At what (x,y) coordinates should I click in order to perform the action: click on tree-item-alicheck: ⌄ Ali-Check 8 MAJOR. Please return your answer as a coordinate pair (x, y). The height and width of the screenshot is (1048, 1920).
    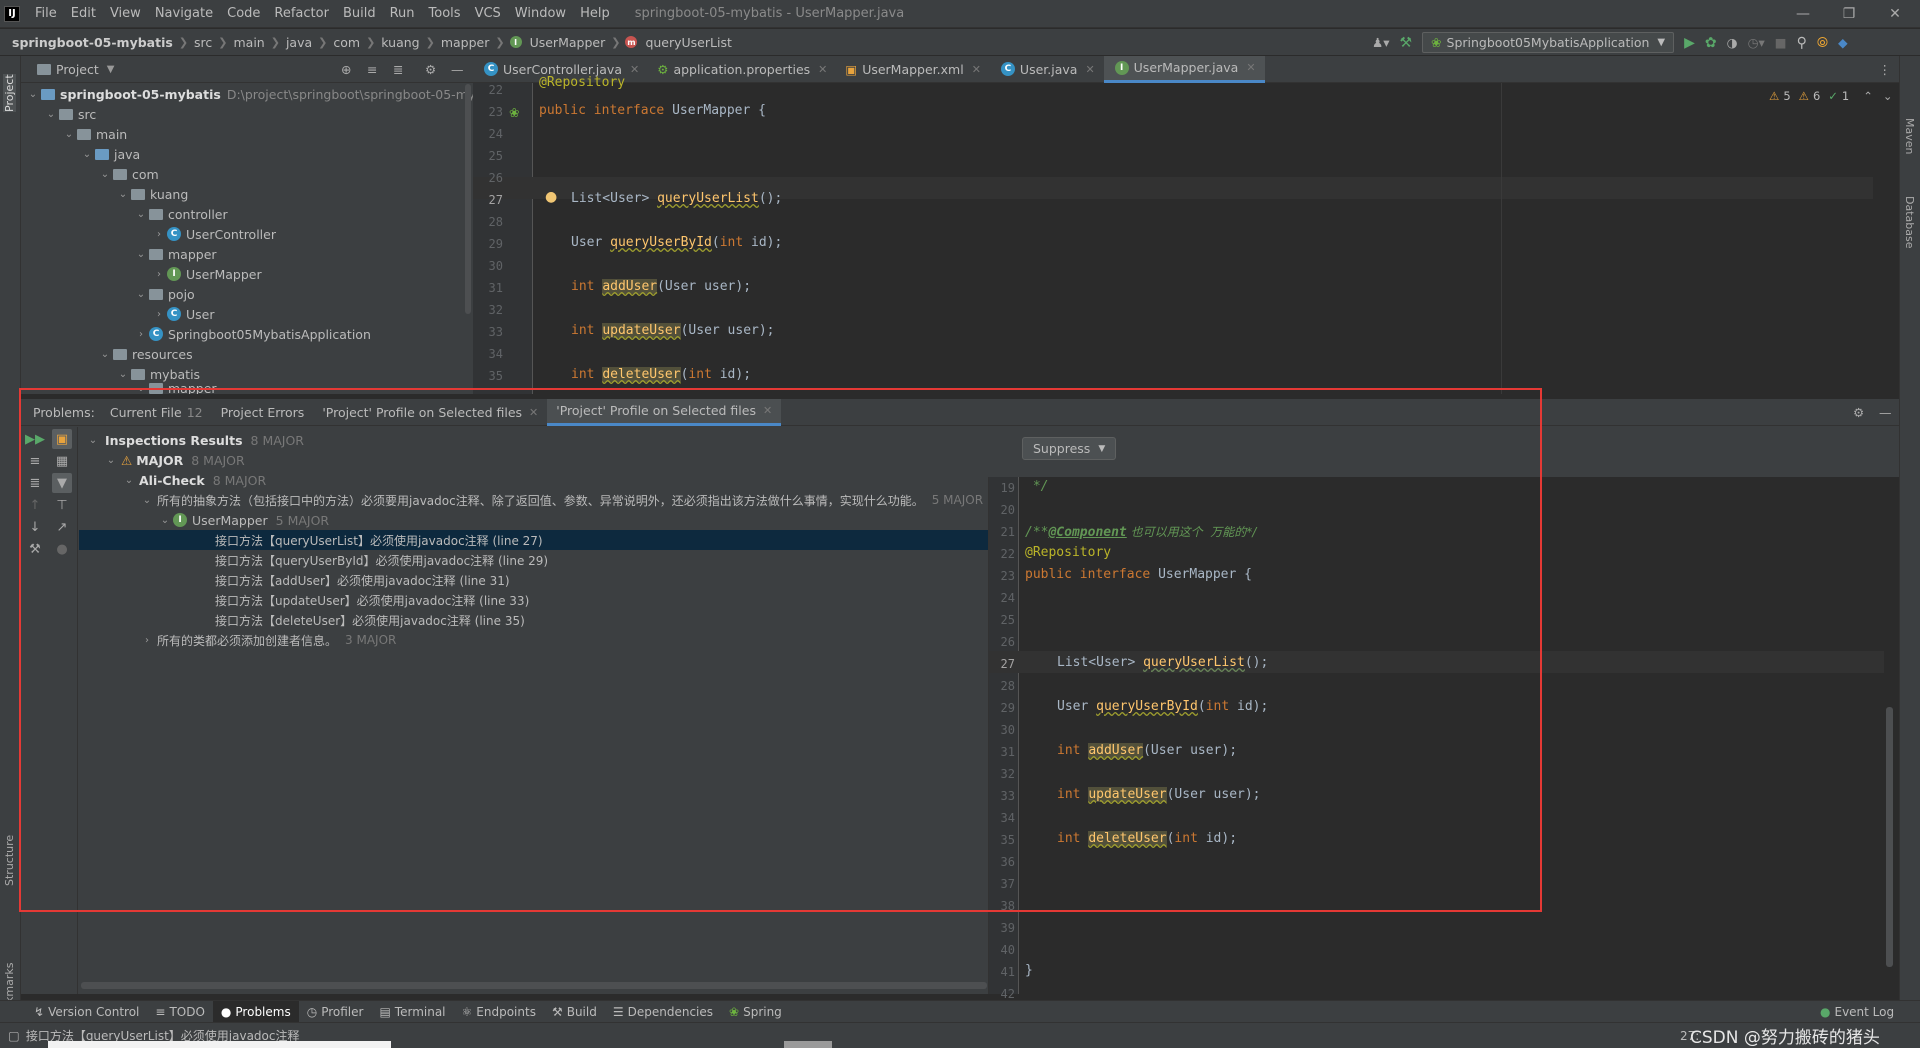
    Looking at the image, I should click on (194, 480).